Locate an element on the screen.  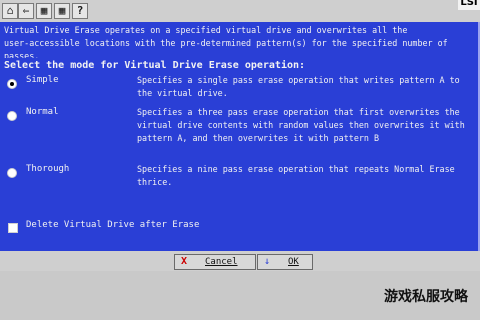
button-bar: X Cancel ↓ OK is located at coordinates (240, 261).